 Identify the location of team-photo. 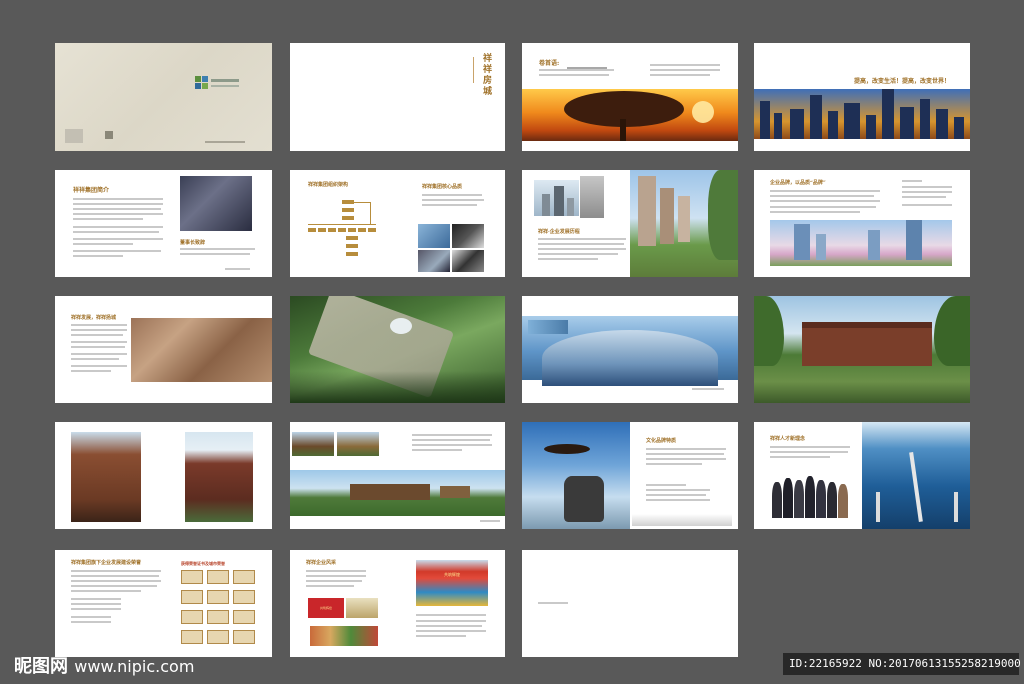
(434, 236).